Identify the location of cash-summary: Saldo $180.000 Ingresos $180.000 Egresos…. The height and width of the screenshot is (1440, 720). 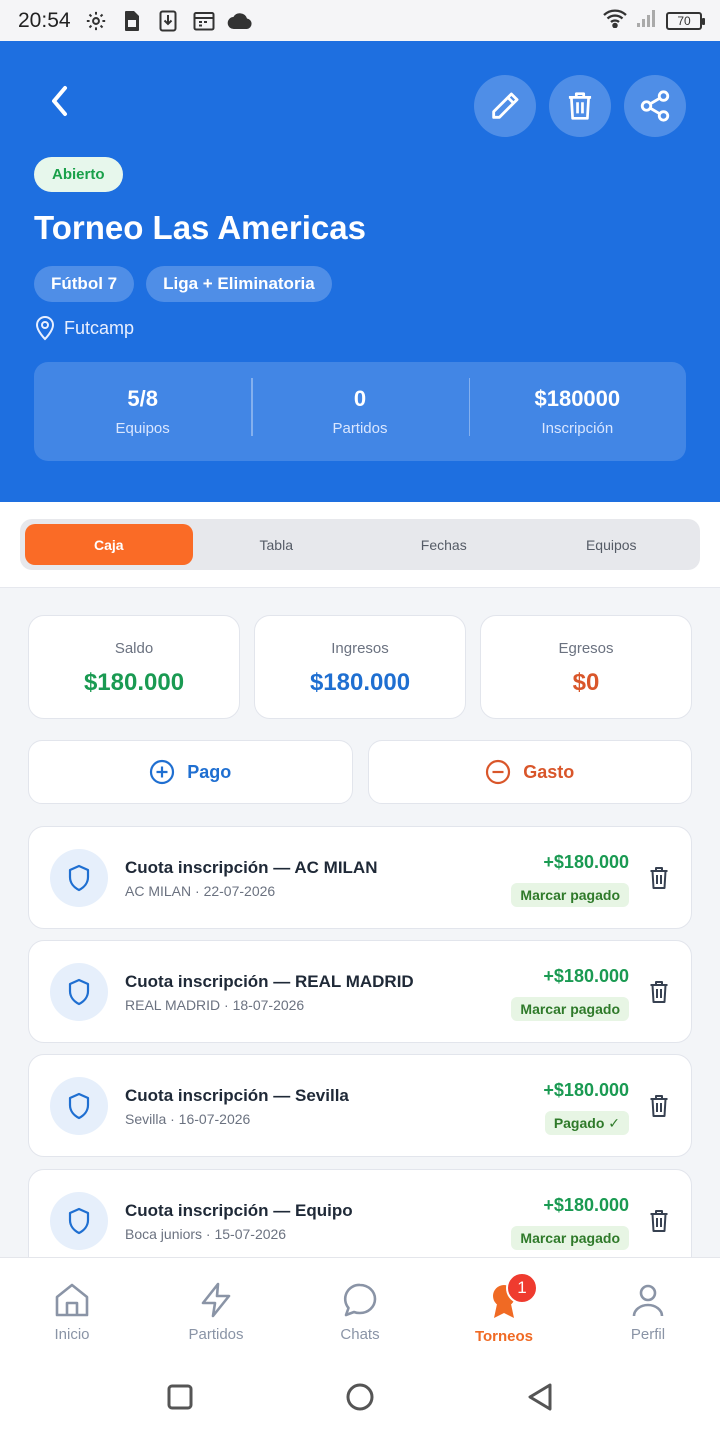
(360, 667).